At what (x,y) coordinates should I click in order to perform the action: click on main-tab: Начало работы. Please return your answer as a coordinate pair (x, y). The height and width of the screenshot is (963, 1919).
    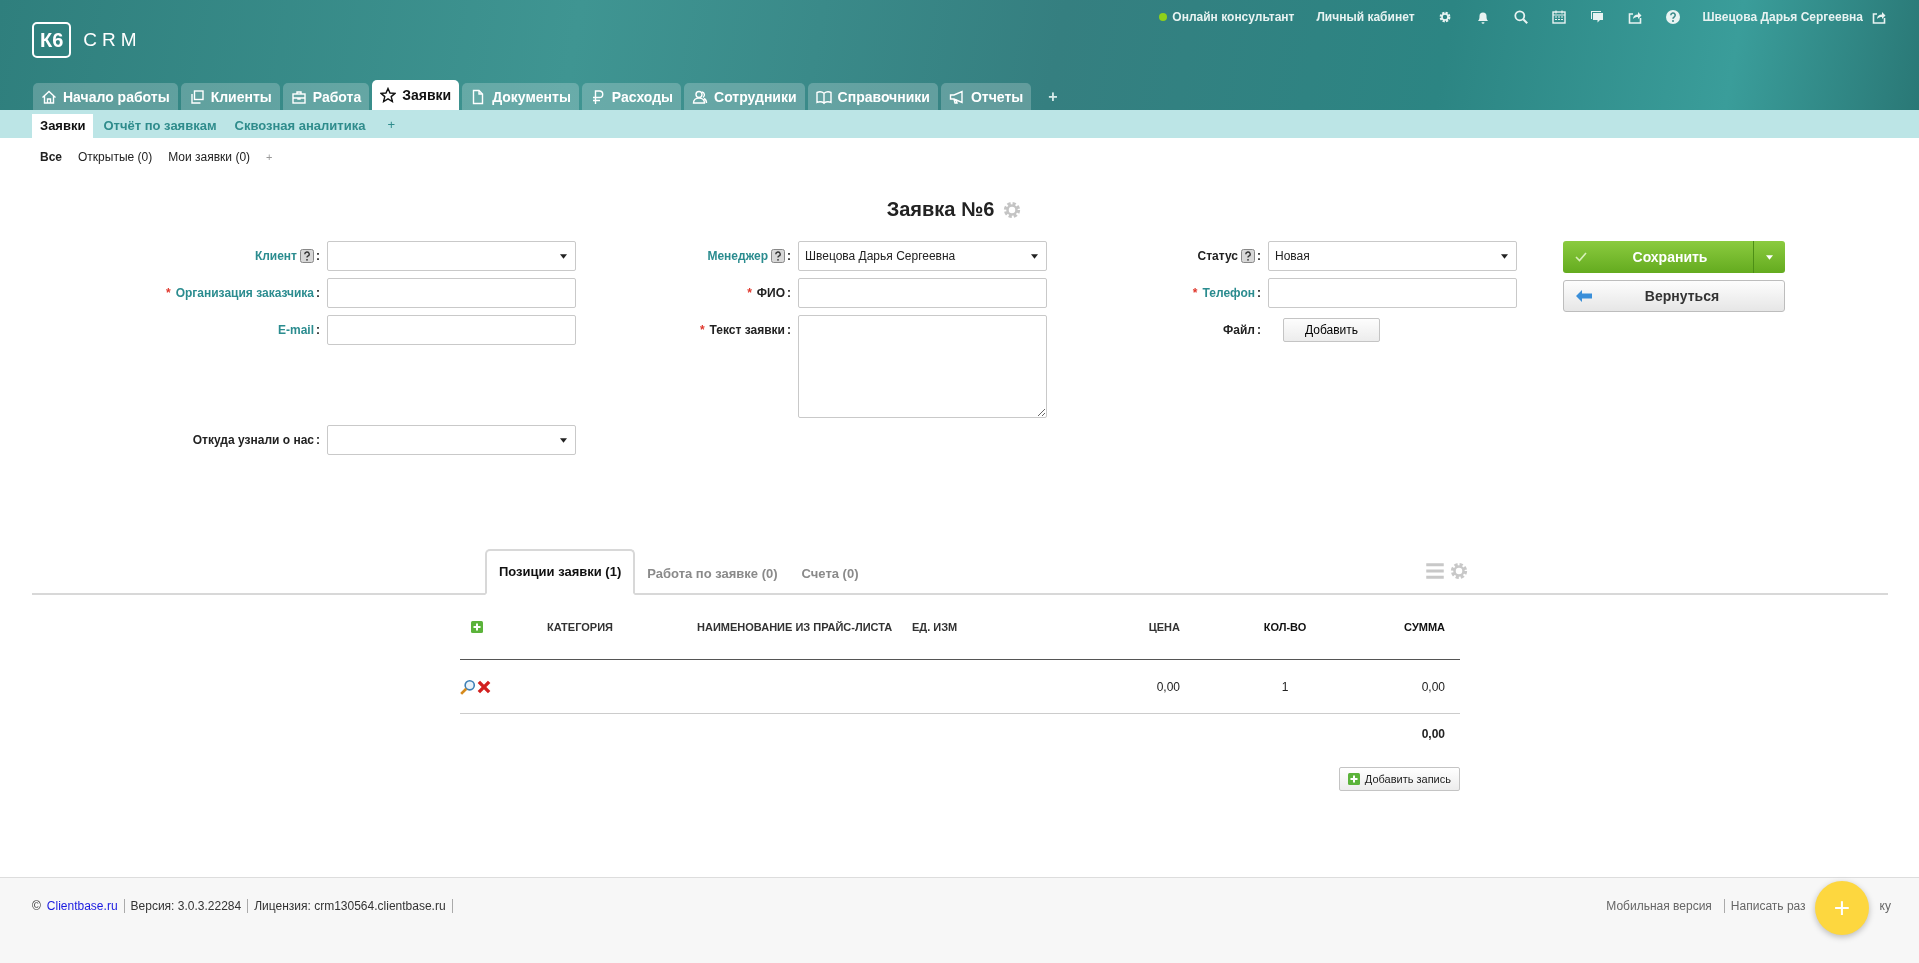
    Looking at the image, I should click on (105, 96).